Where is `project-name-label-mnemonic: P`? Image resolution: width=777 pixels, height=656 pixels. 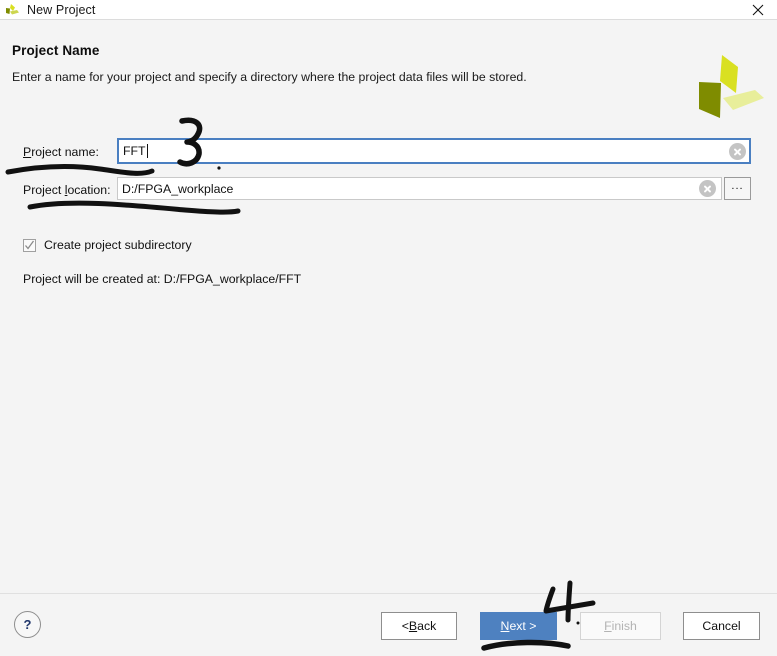
project-name-label-mnemonic: P is located at coordinates (27, 152).